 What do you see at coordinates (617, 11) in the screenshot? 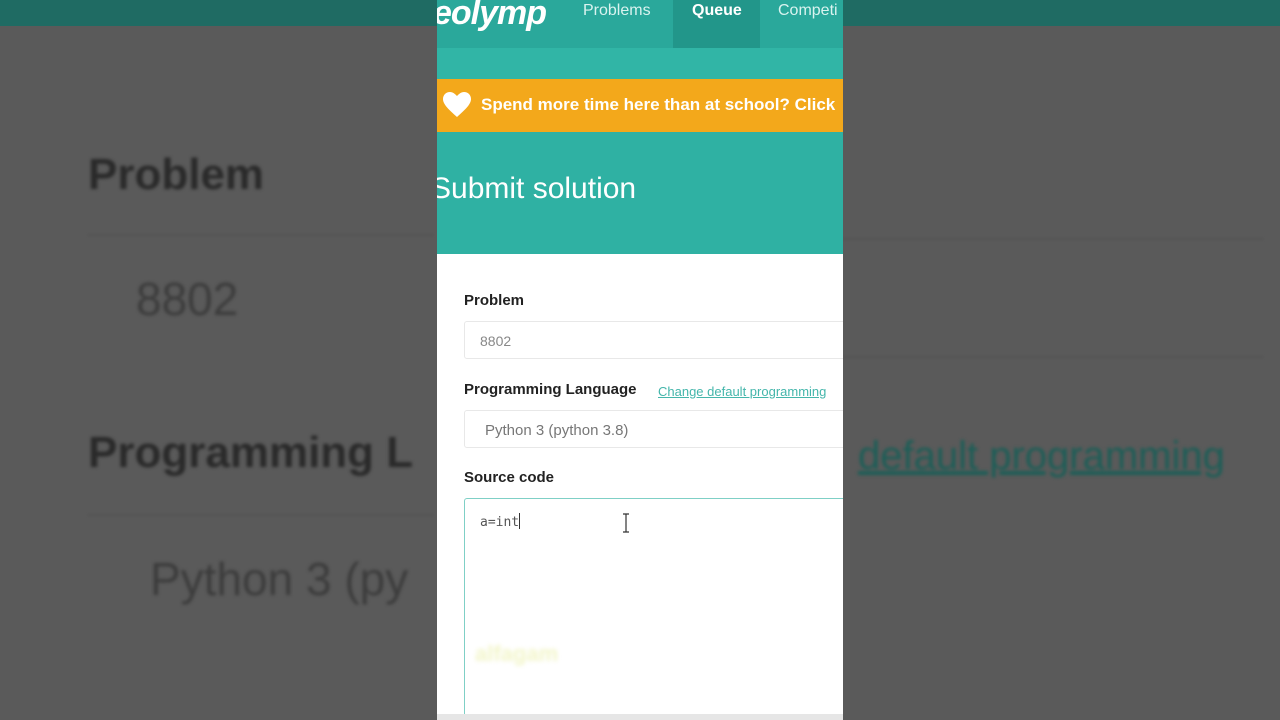
I see `nav-item-problems: Problems` at bounding box center [617, 11].